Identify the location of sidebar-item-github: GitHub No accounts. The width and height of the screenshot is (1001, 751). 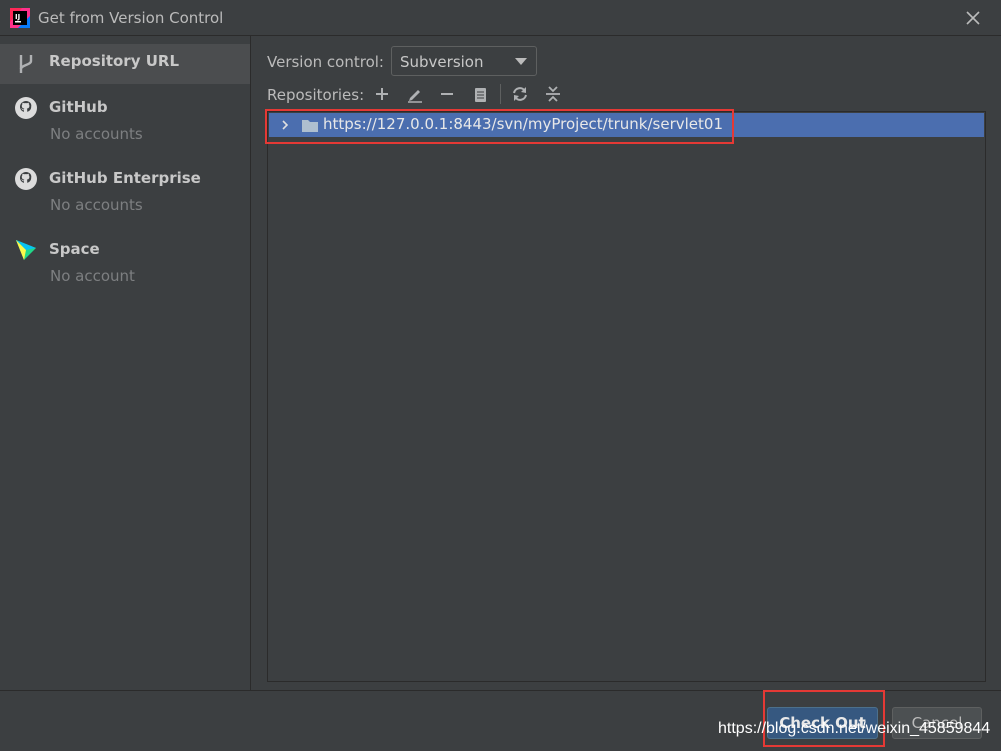
(125, 122).